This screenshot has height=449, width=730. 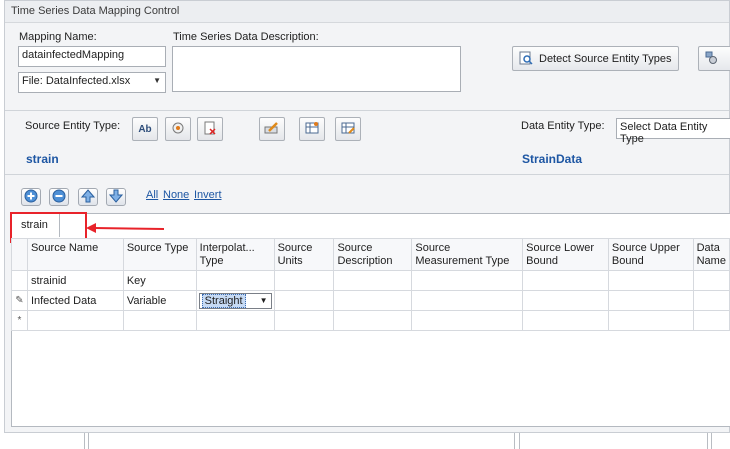 I want to click on select-none-link: None, so click(x=176, y=195).